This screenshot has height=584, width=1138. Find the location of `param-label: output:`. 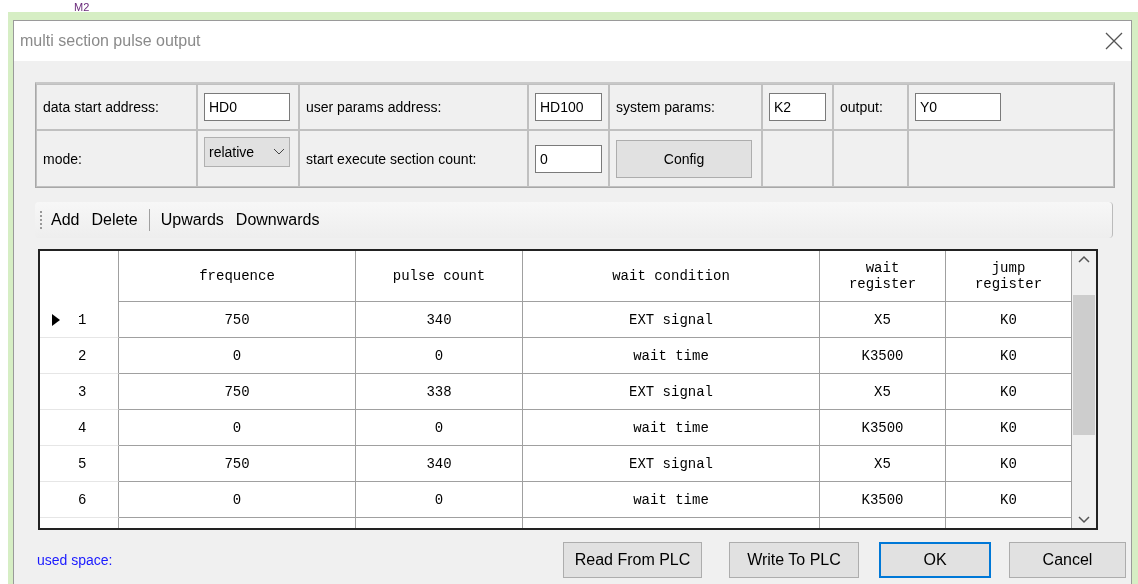

param-label: output: is located at coordinates (861, 107).